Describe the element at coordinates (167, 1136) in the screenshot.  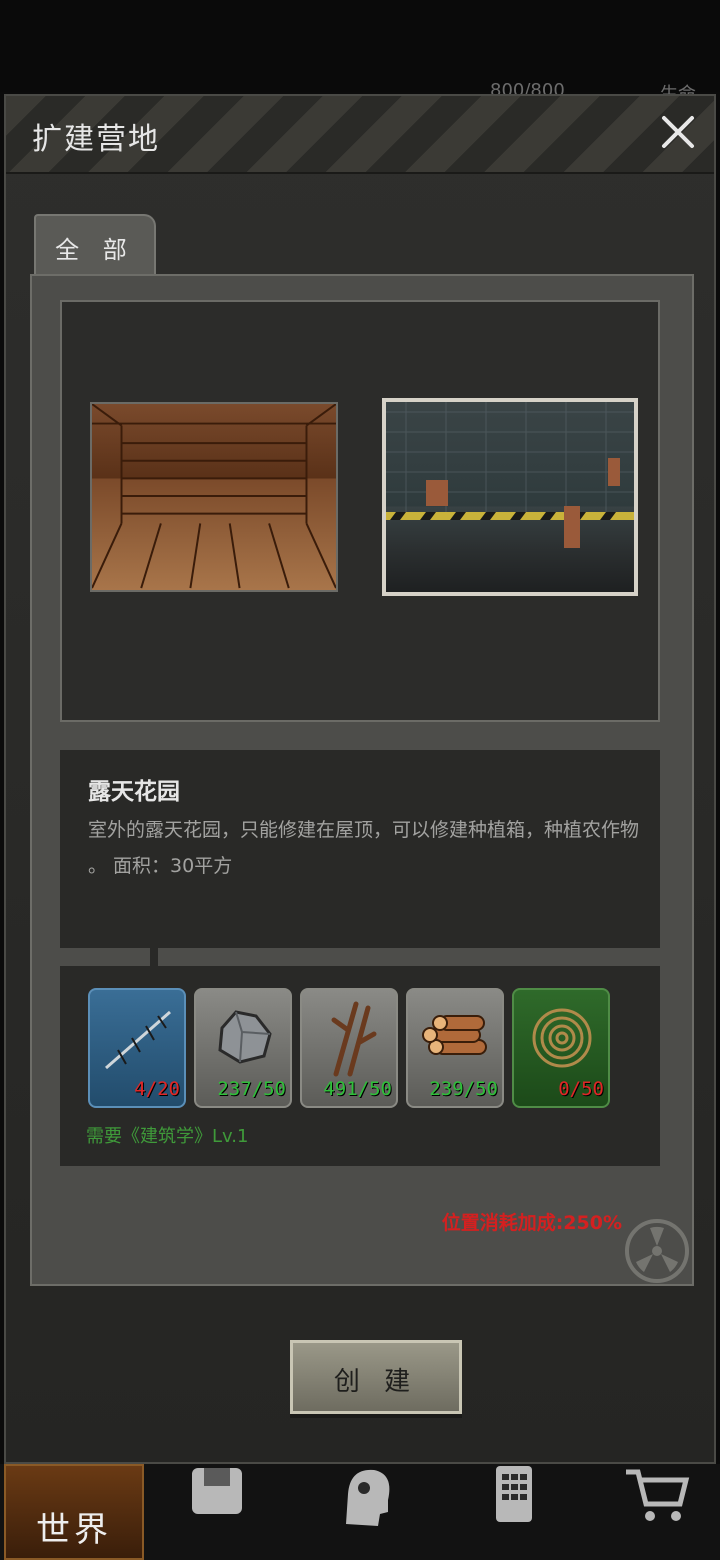
I see `skill-requirement: 需要《建筑学》Lv.1` at that location.